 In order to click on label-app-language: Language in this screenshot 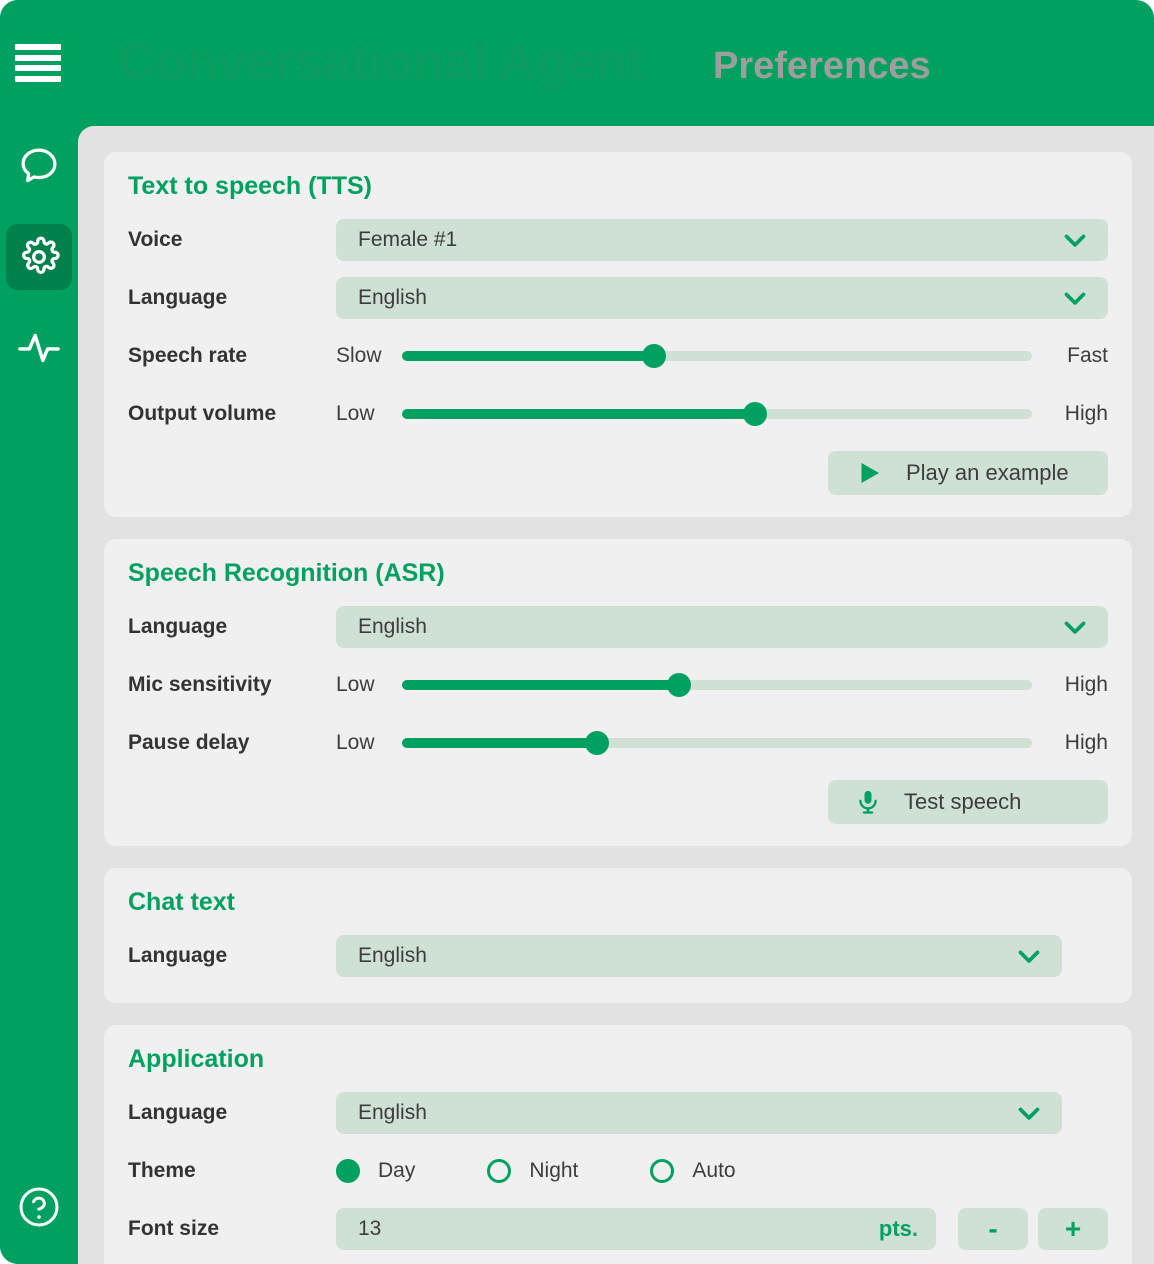, I will do `click(178, 1112)`.